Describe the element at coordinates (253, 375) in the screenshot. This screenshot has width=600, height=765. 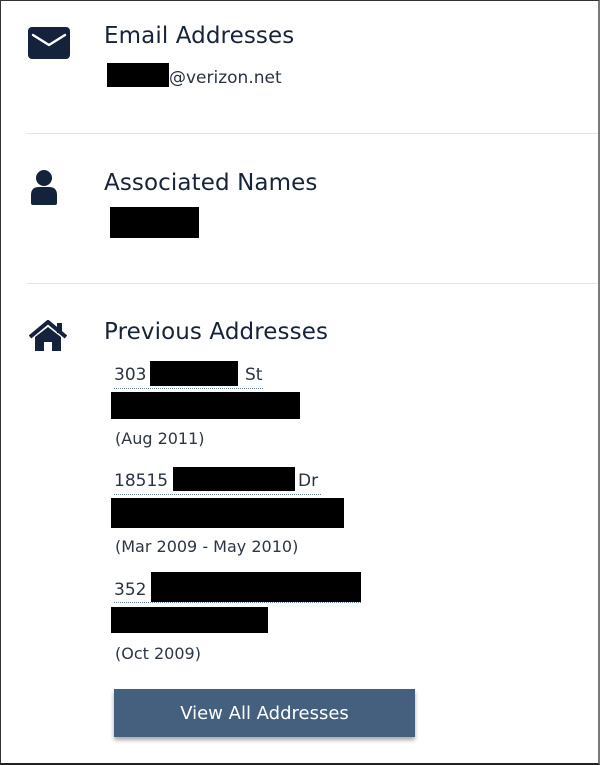
I see `address-street-suffix: St` at that location.